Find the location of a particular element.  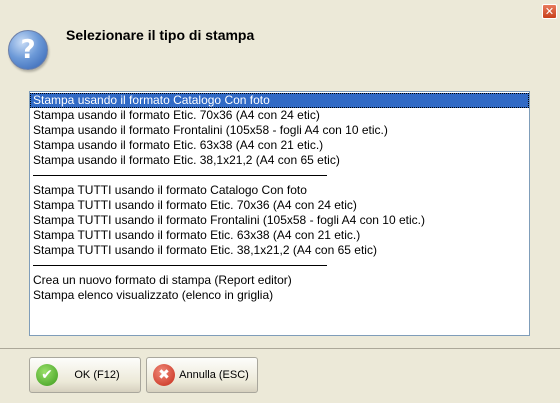

close-icon: ✕ is located at coordinates (549, 11).